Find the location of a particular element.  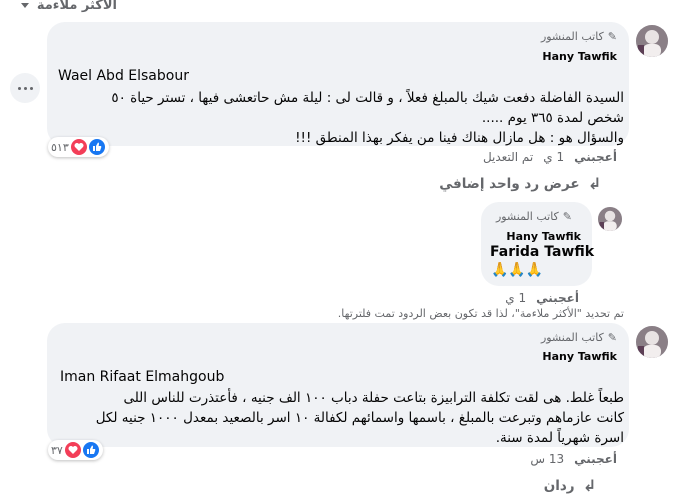

sort-dropdown: الأكثر ملاءمة is located at coordinates (68, 7).